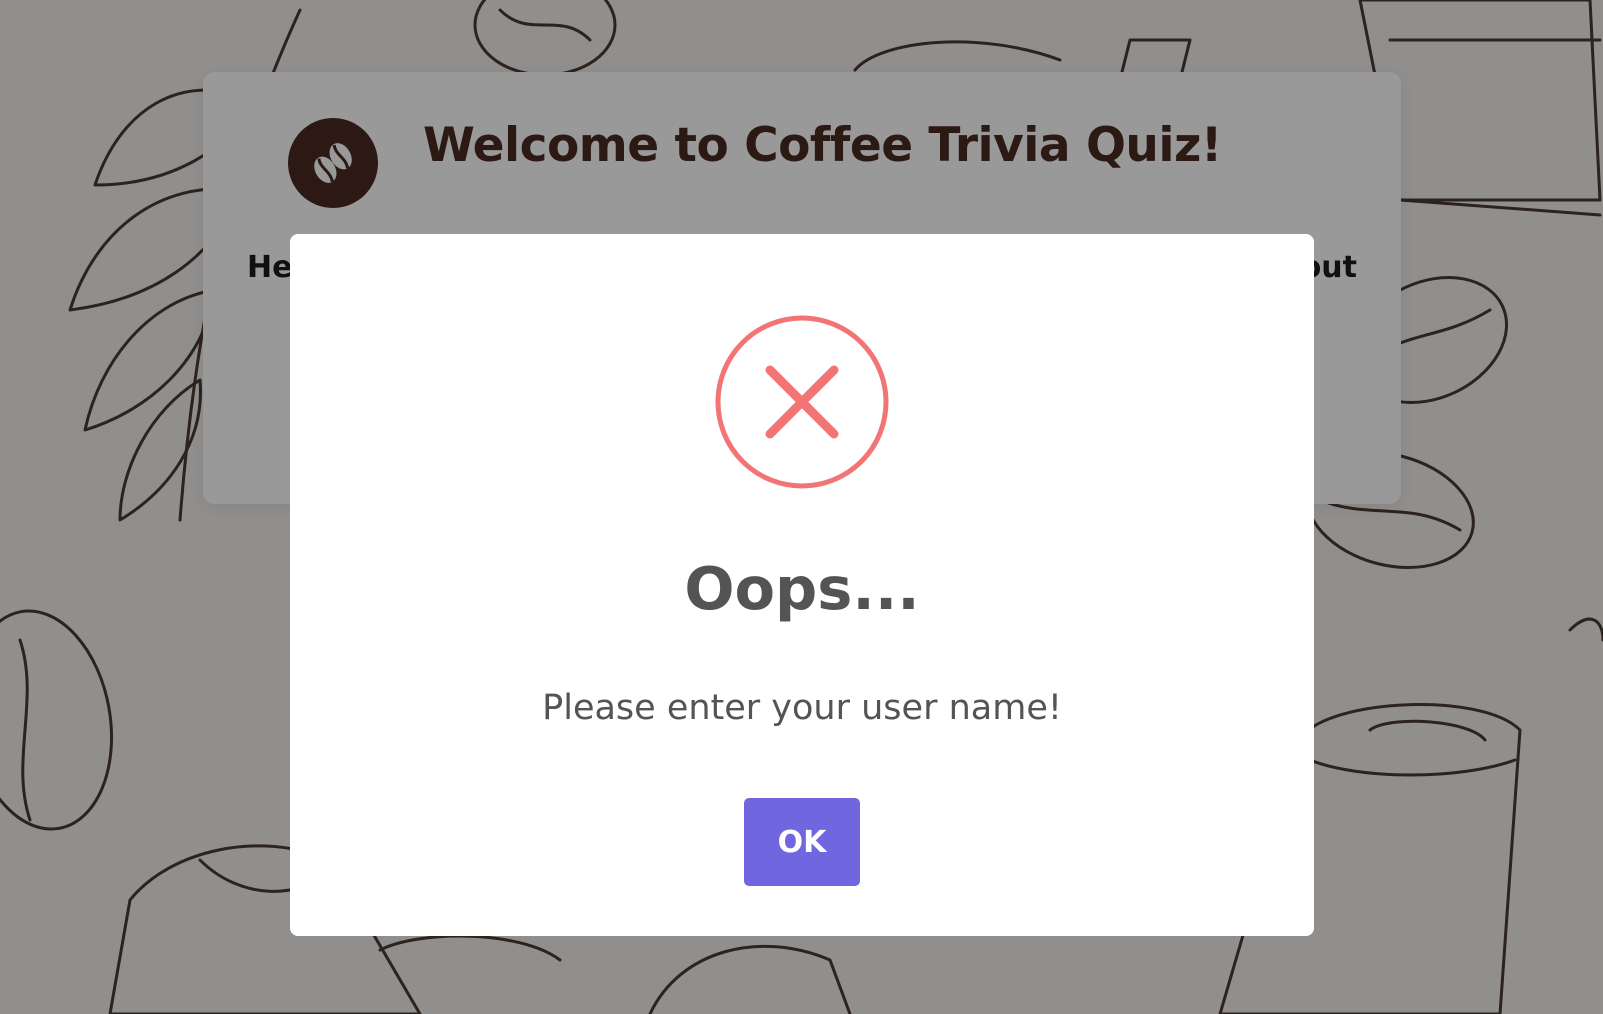 The image size is (1603, 1014). Describe the element at coordinates (802, 842) in the screenshot. I see `ok-button: OK` at that location.